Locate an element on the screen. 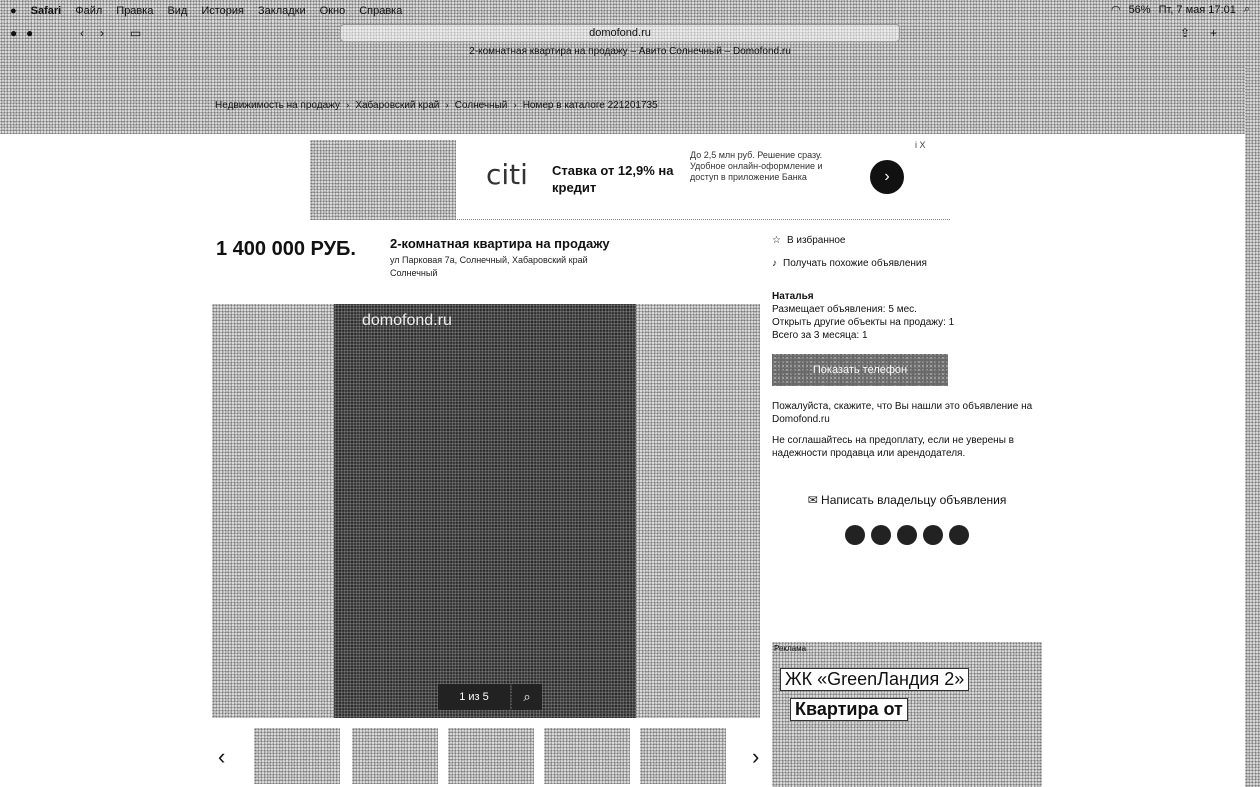 This screenshot has height=787, width=1260. search-icon: ⌕ is located at coordinates (1247, 9).